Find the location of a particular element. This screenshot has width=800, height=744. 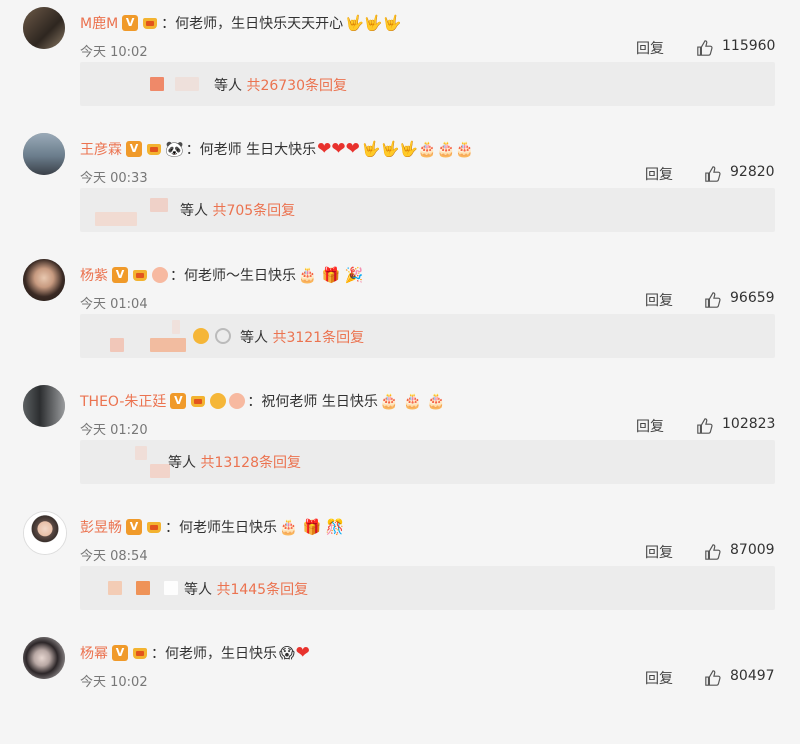

timestamp: 今天 01:04 is located at coordinates (114, 304).